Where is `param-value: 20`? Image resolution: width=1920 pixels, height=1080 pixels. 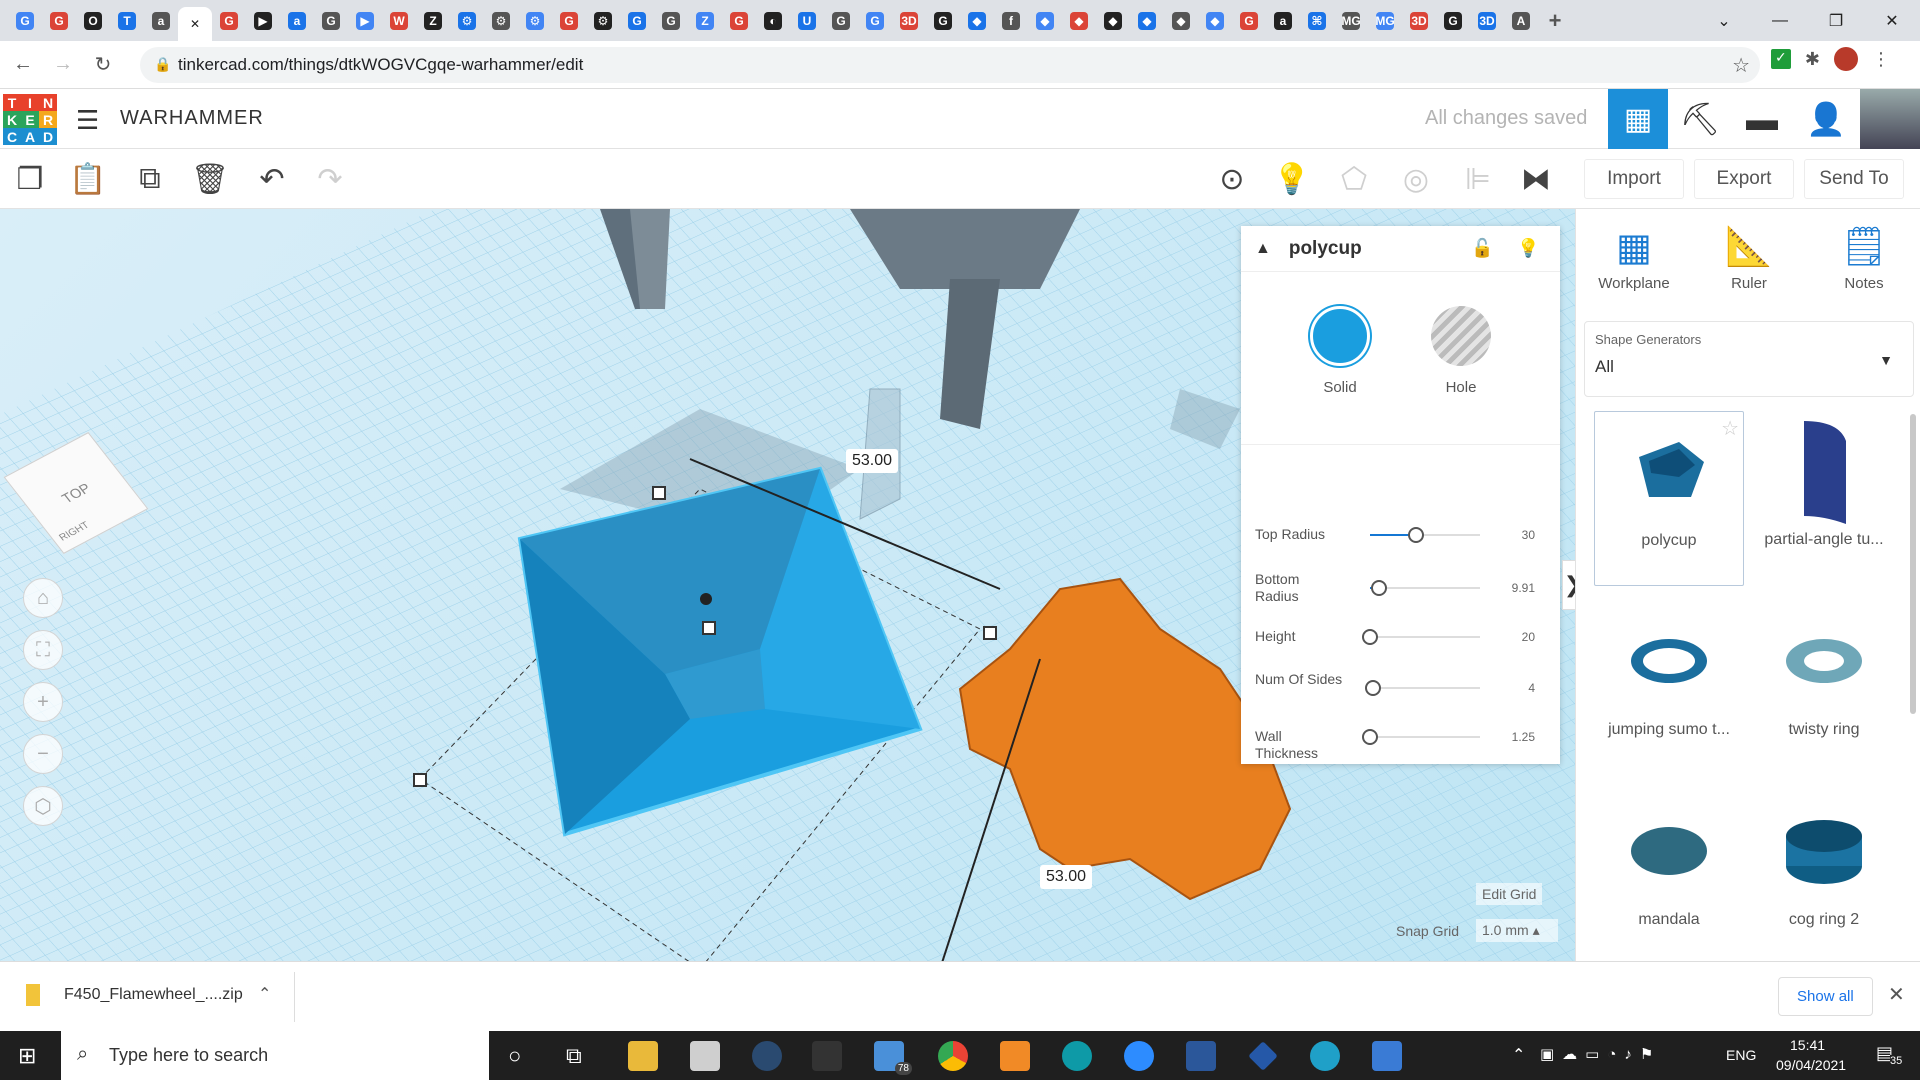
param-value: 20 is located at coordinates (1528, 637).